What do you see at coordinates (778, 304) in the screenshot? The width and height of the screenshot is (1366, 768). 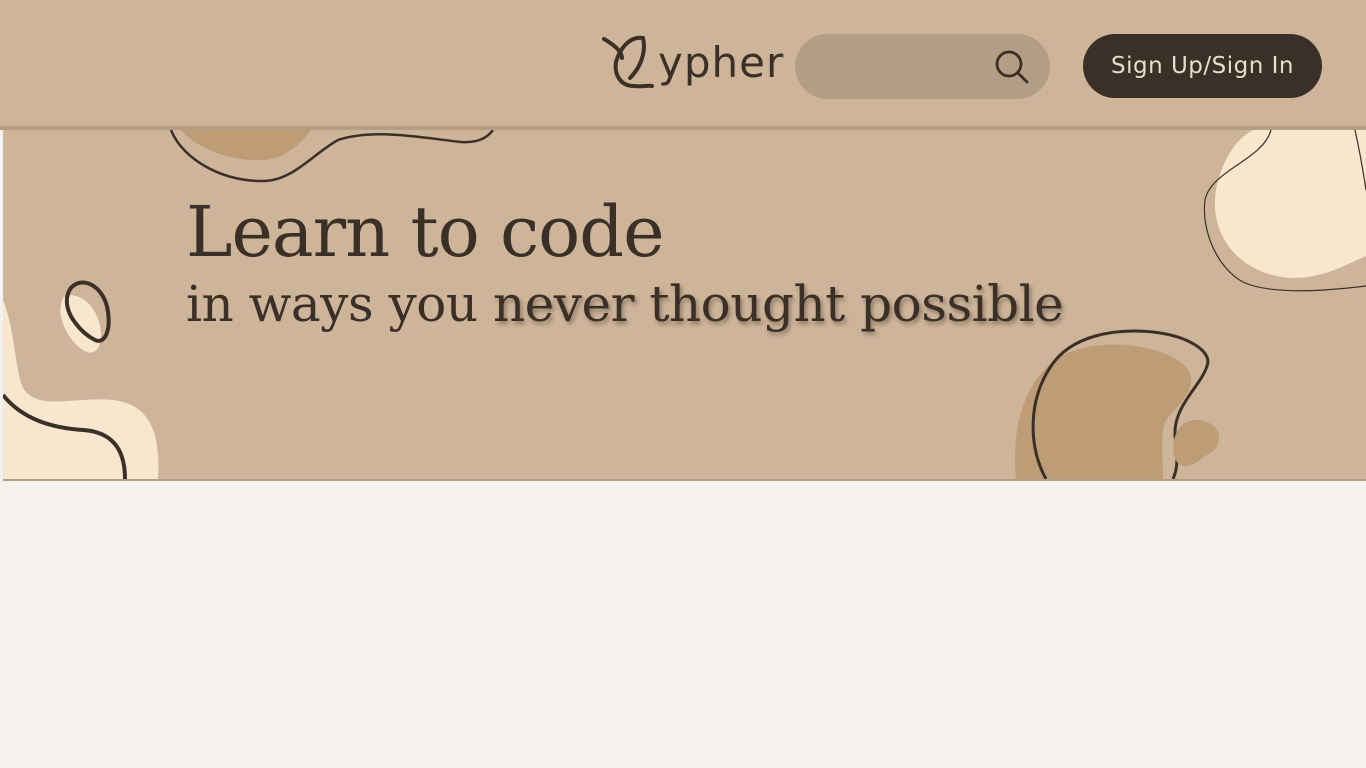 I see `hero-subtitle-emphasis: never thought possible` at bounding box center [778, 304].